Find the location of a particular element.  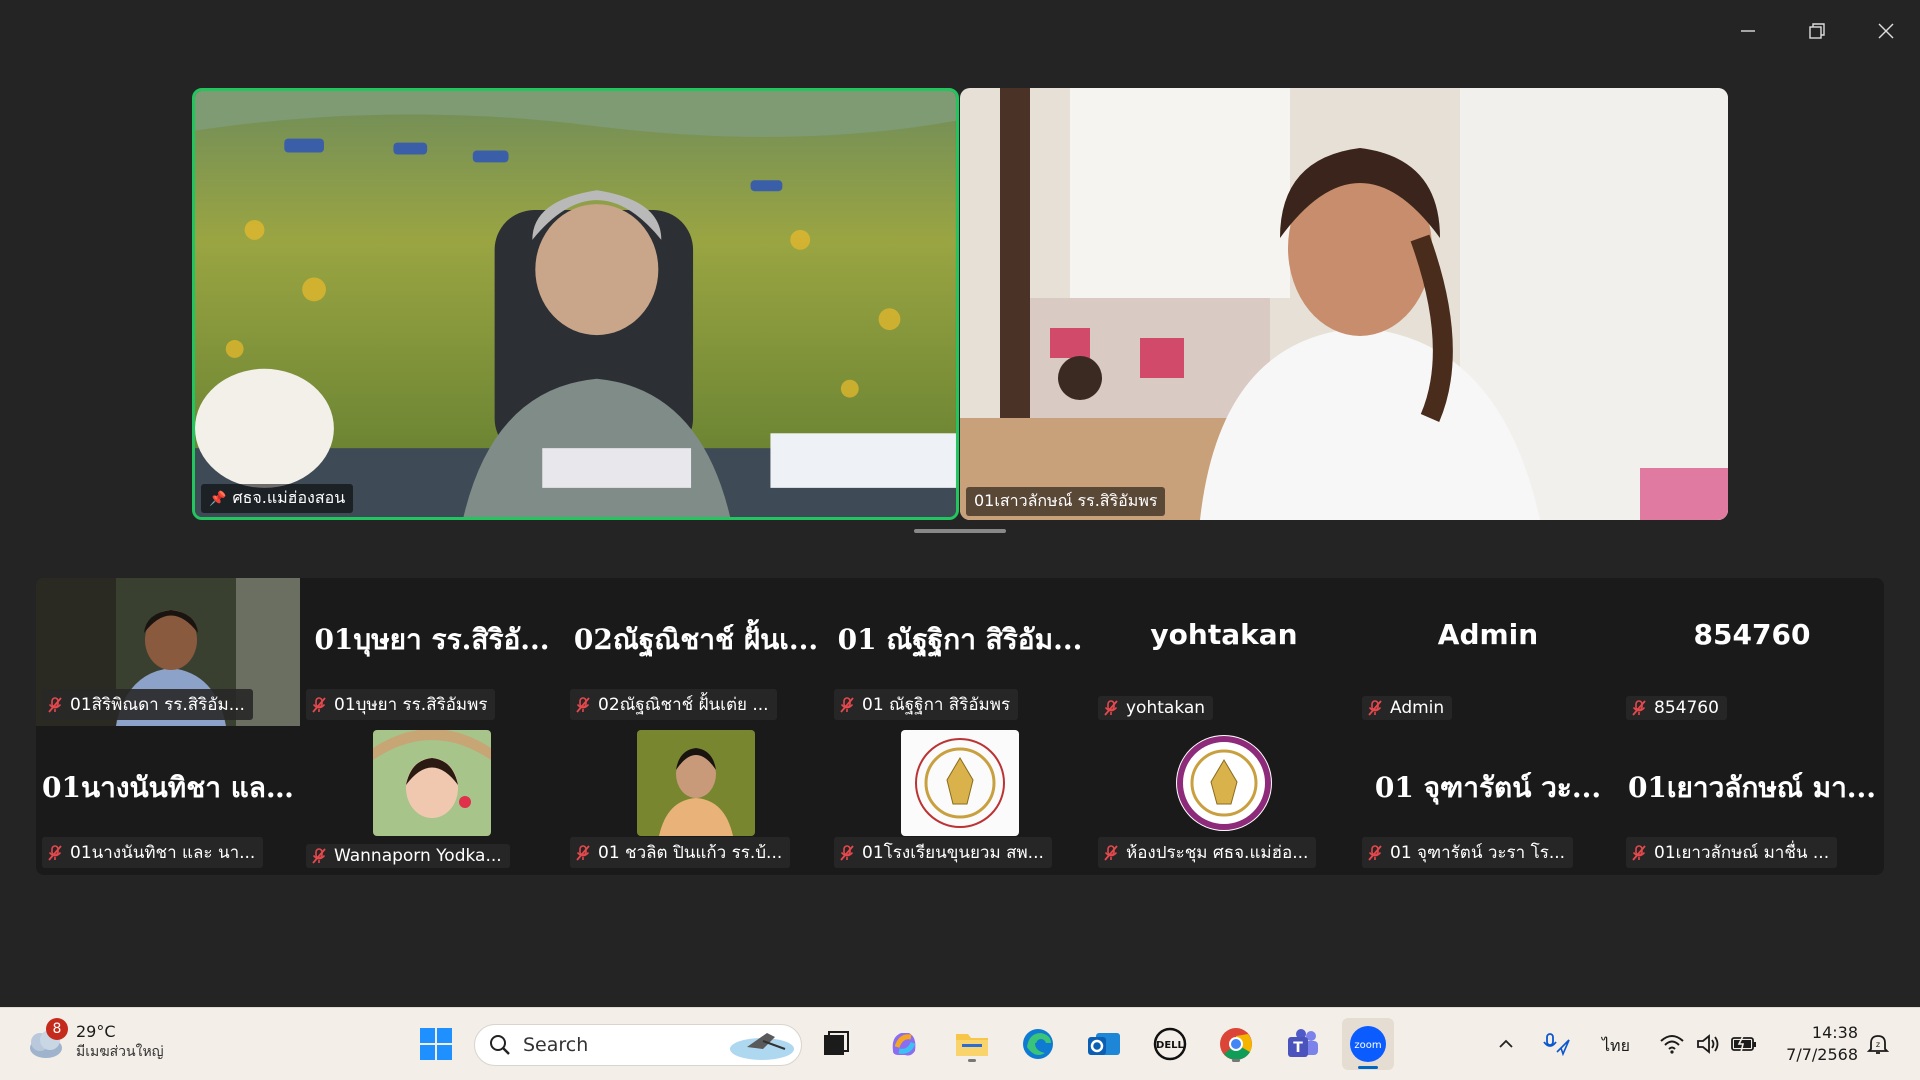

copilot-button is located at coordinates (904, 1044).